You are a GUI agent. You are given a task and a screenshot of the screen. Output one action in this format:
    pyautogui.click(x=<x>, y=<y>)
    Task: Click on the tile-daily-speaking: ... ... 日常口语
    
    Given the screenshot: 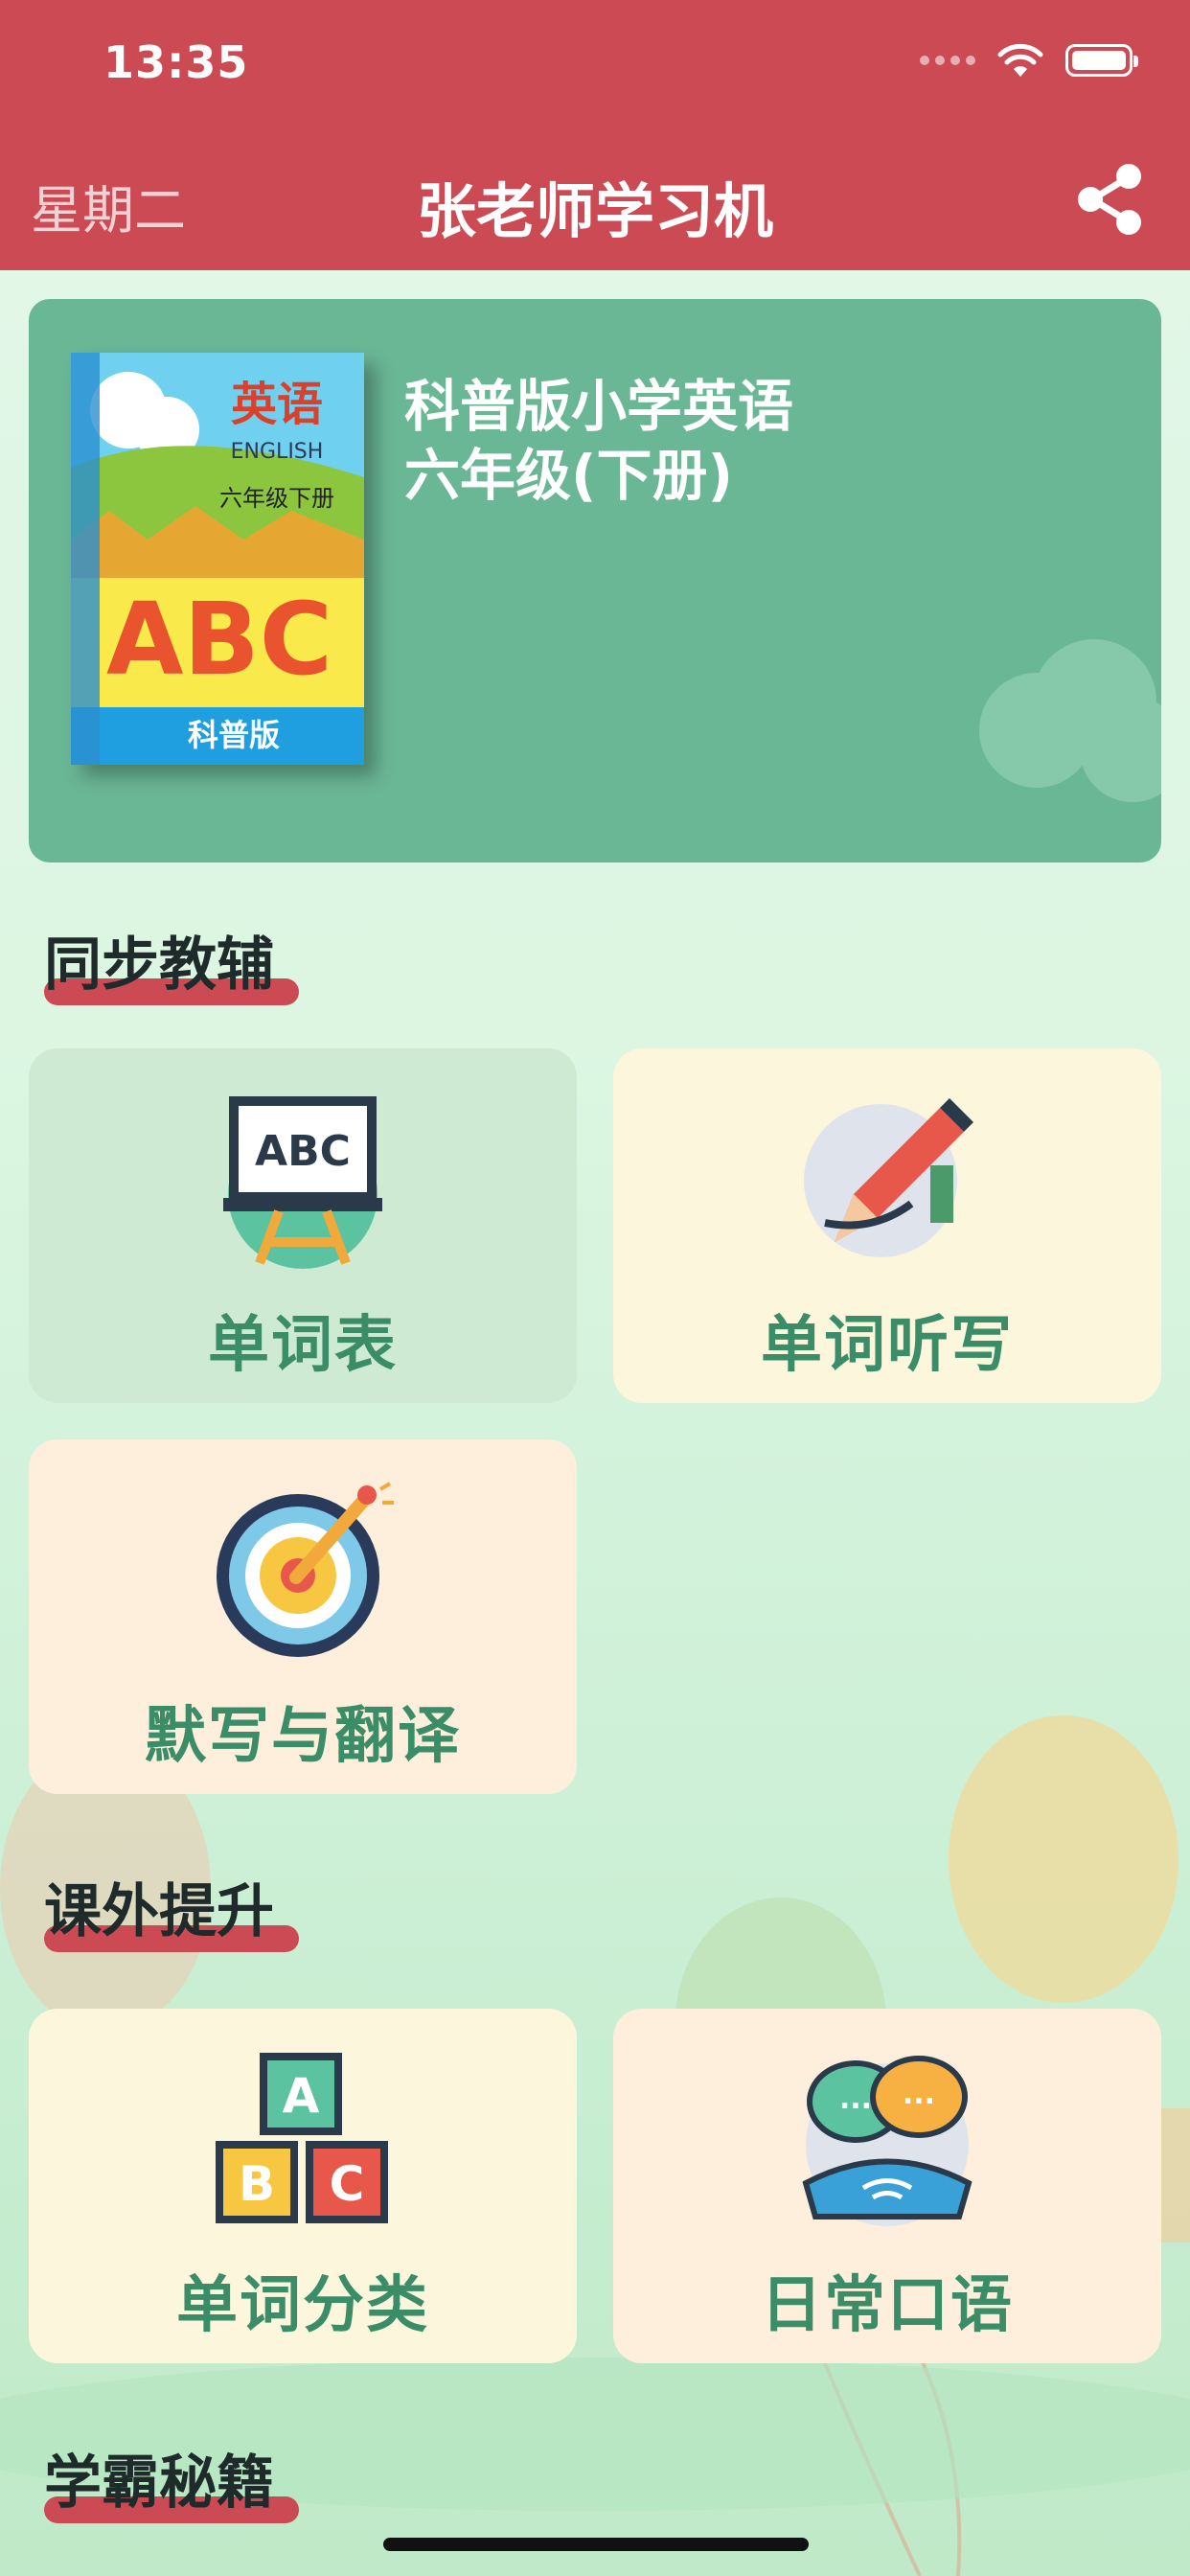 What is the action you would take?
    pyautogui.click(x=887, y=2186)
    